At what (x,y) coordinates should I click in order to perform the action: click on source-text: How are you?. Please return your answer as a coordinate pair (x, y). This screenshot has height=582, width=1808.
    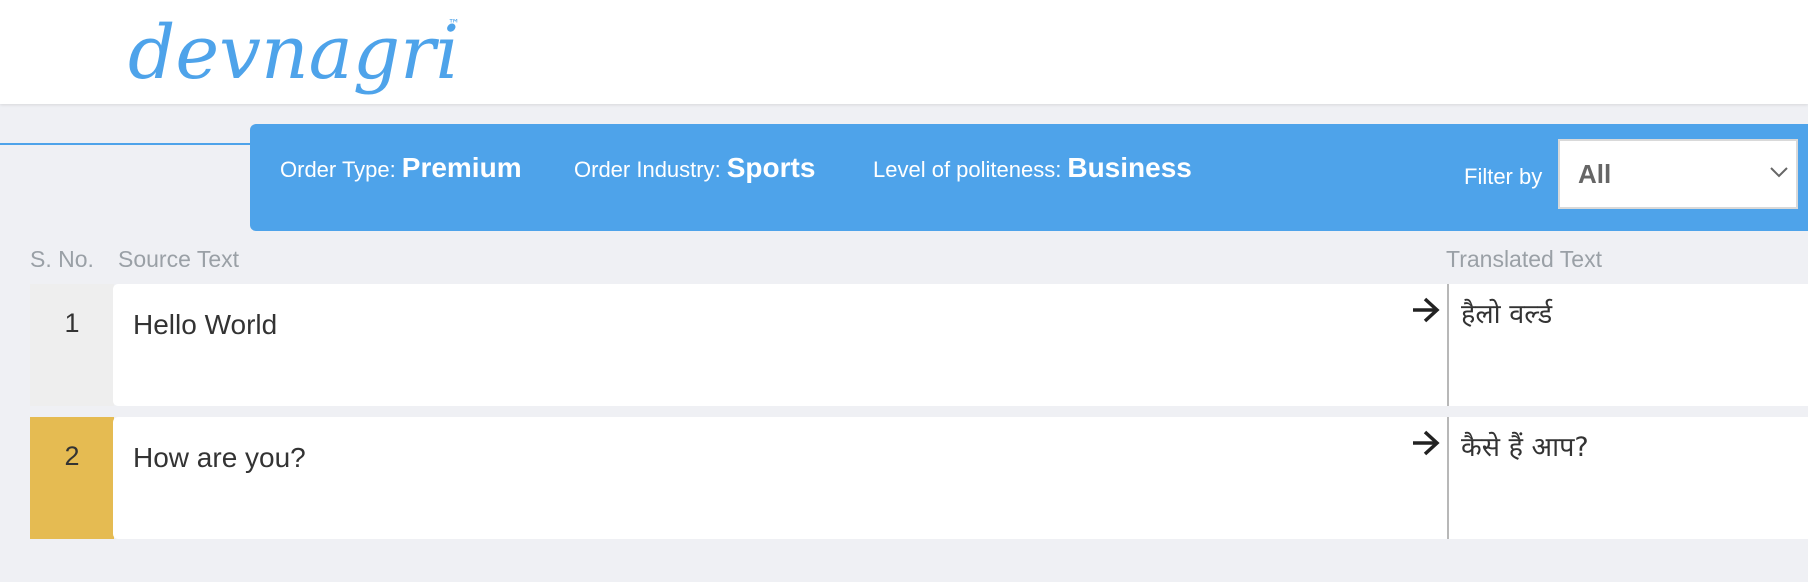
    Looking at the image, I should click on (219, 457).